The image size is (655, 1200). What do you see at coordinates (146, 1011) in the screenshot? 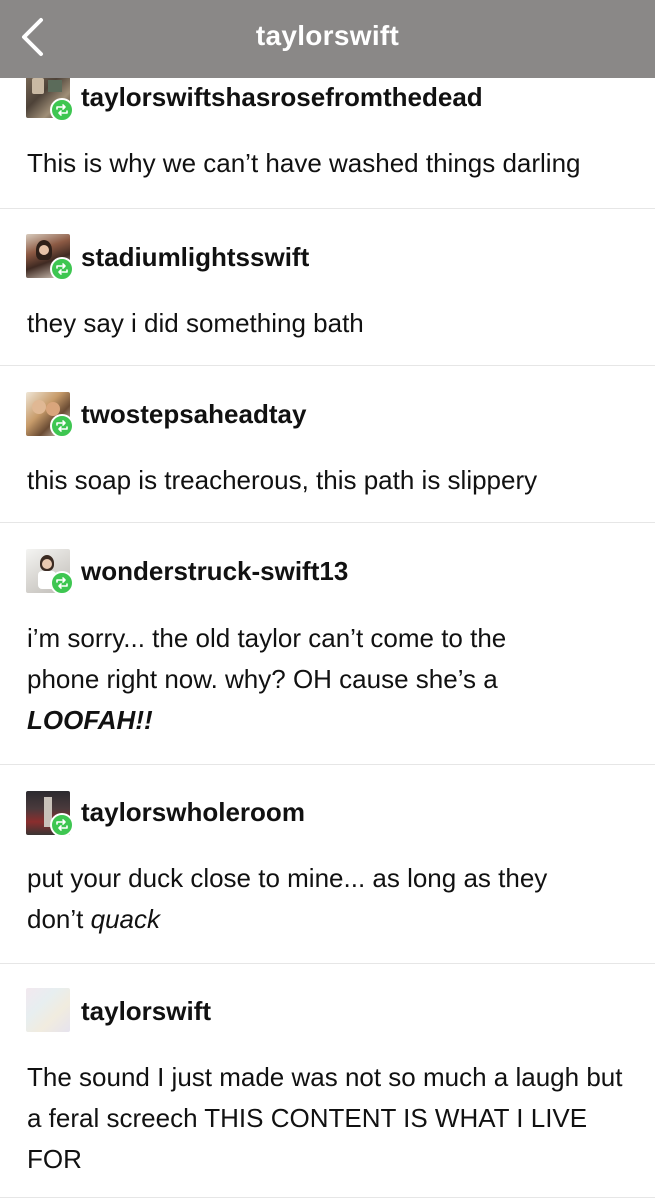
I see `username: taylorswift` at bounding box center [146, 1011].